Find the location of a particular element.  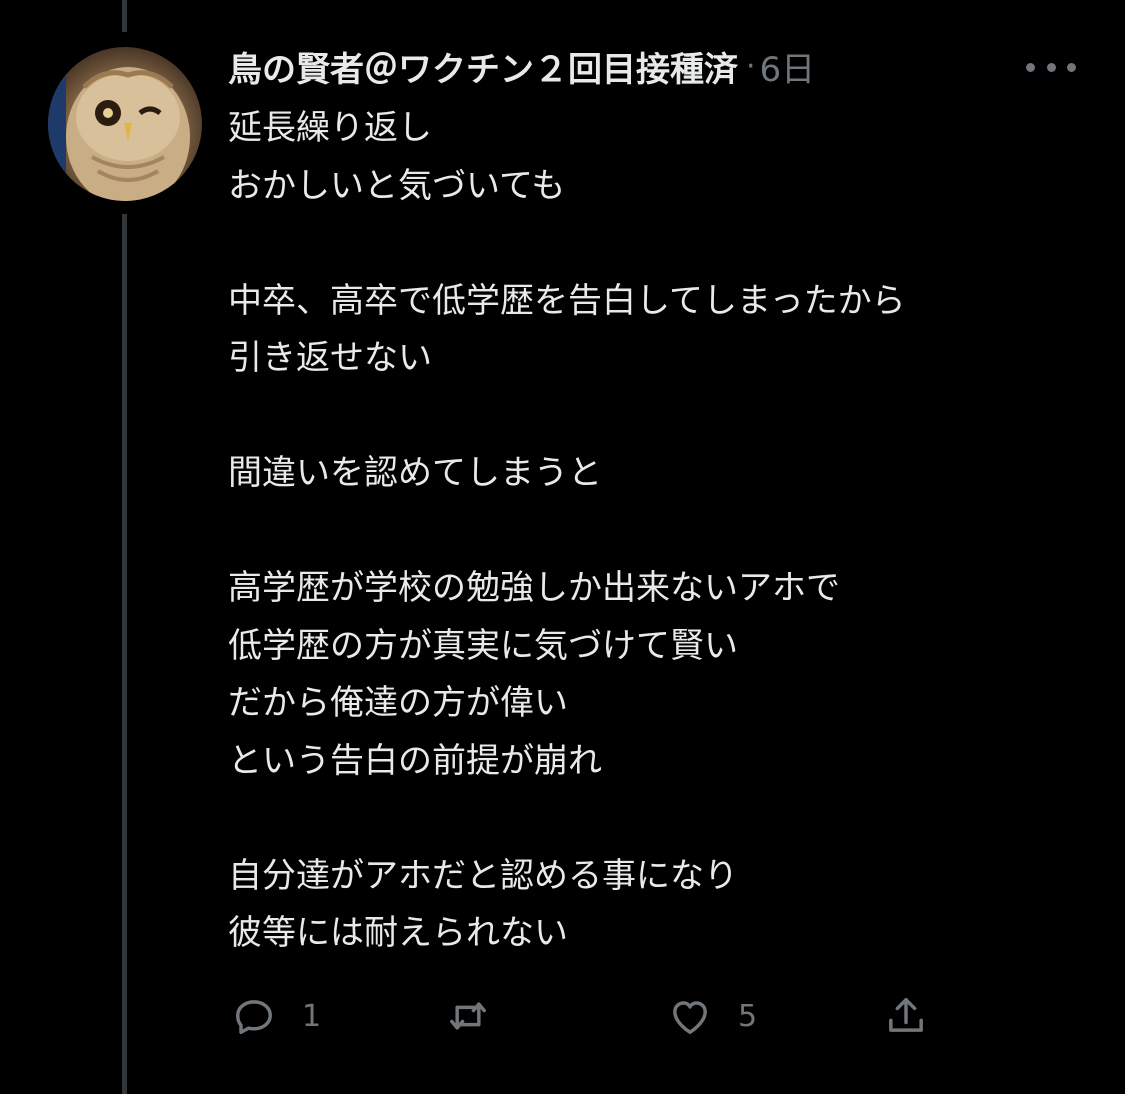

heart-icon is located at coordinates (690, 1017).